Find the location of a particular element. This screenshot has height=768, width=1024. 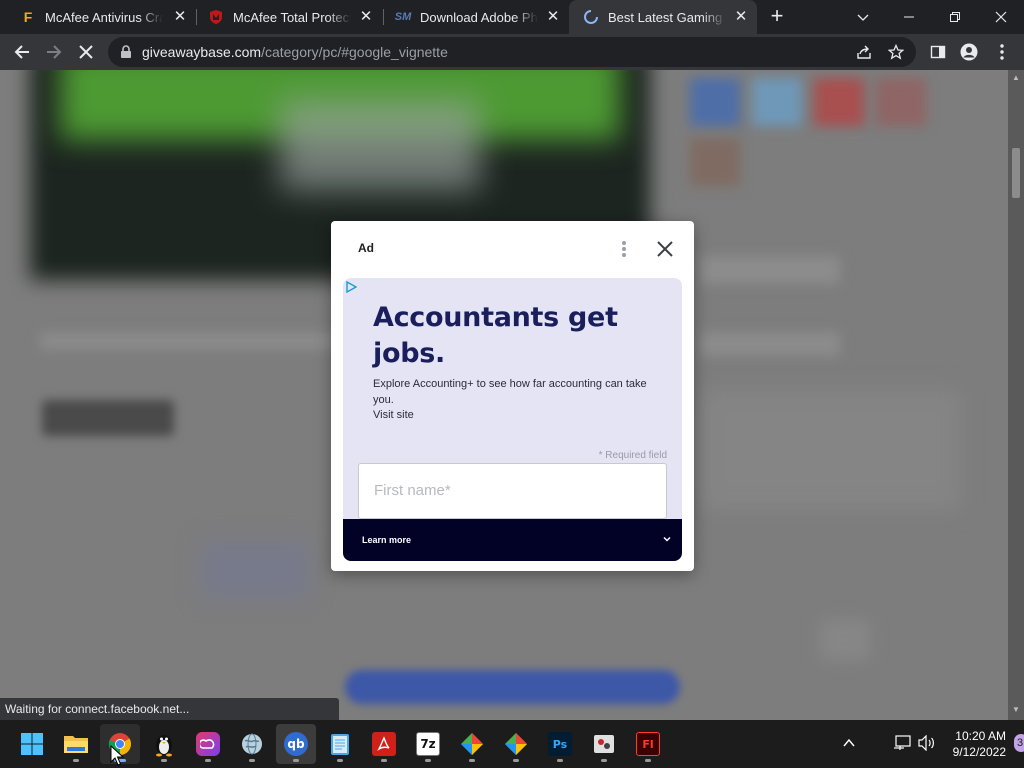

close-window-button is located at coordinates (1001, 17).